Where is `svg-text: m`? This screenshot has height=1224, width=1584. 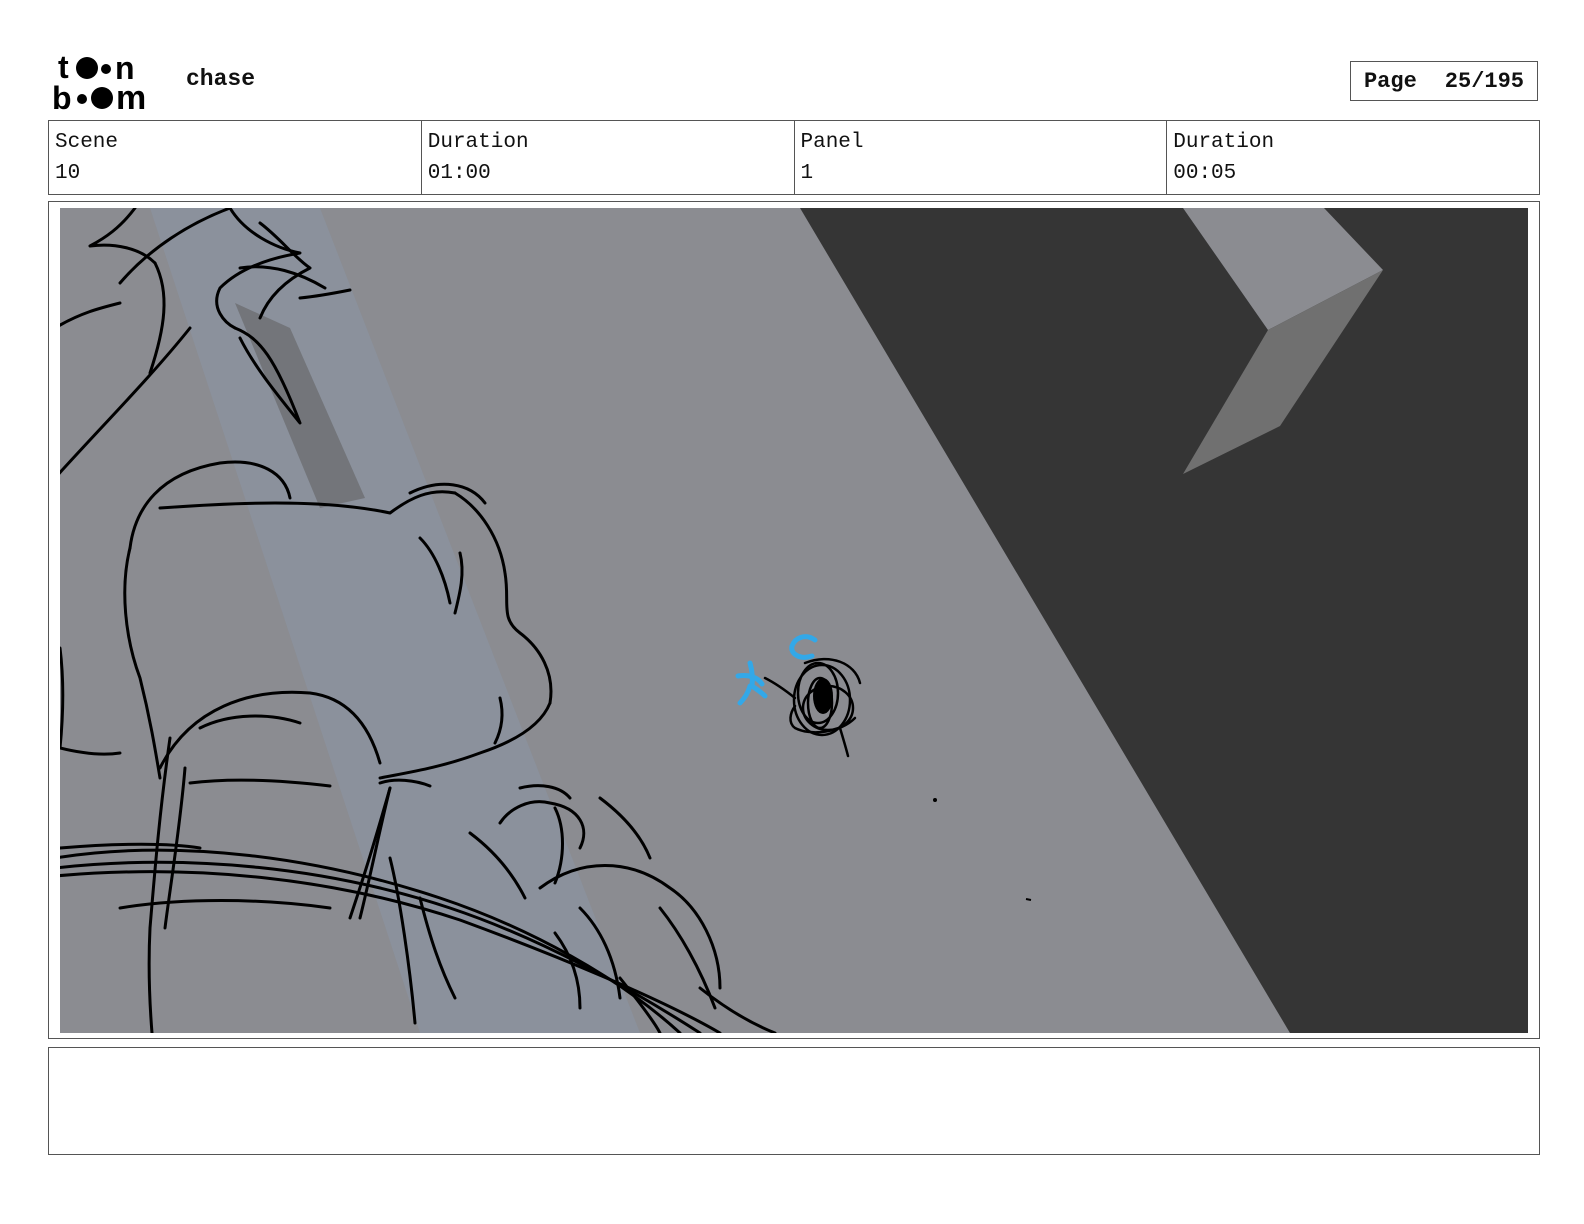 svg-text: m is located at coordinates (131, 95).